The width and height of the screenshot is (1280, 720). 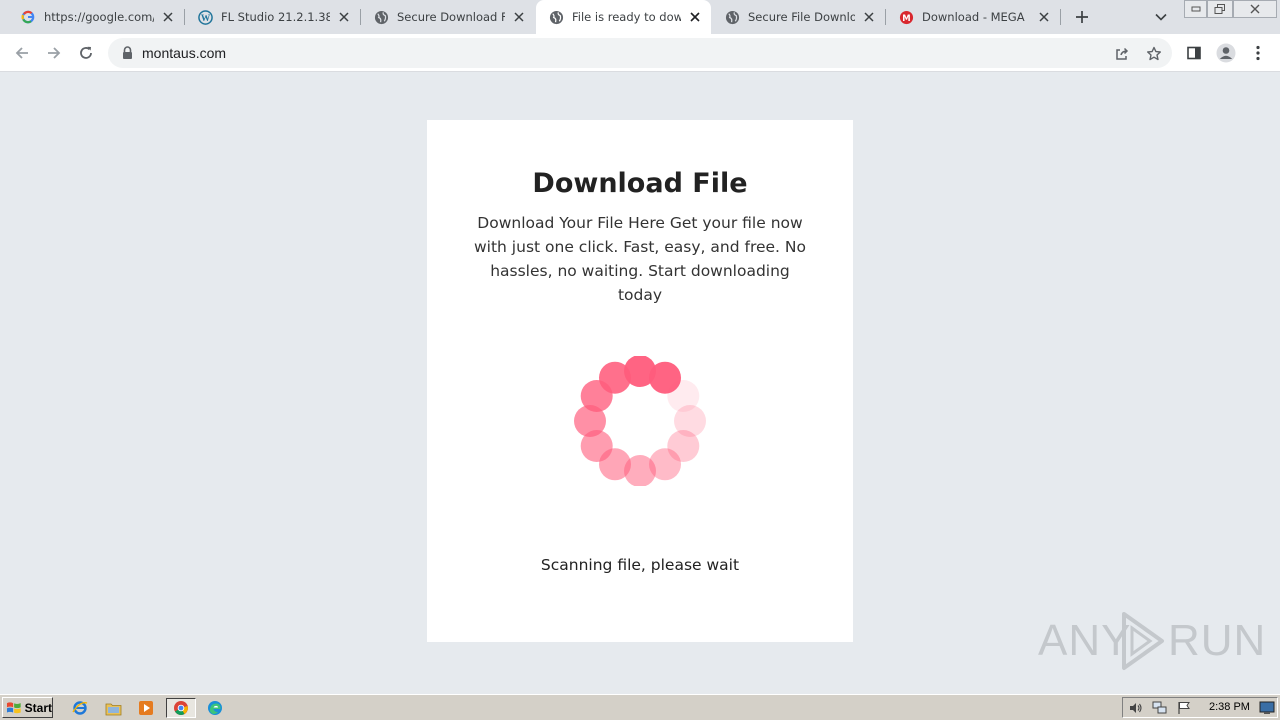 I want to click on arrow-left-icon, so click(x=21, y=53).